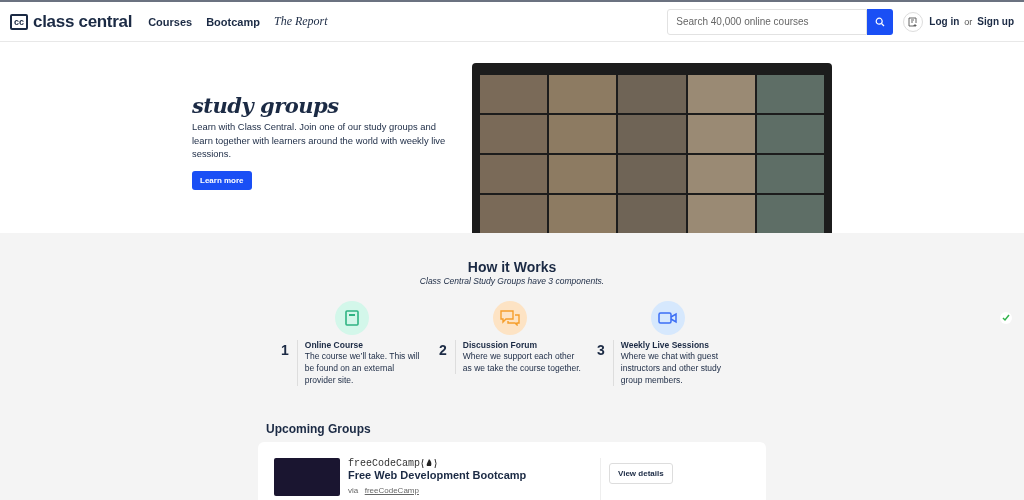 The image size is (1024, 500). I want to click on flame-logo-icon, so click(429, 463).